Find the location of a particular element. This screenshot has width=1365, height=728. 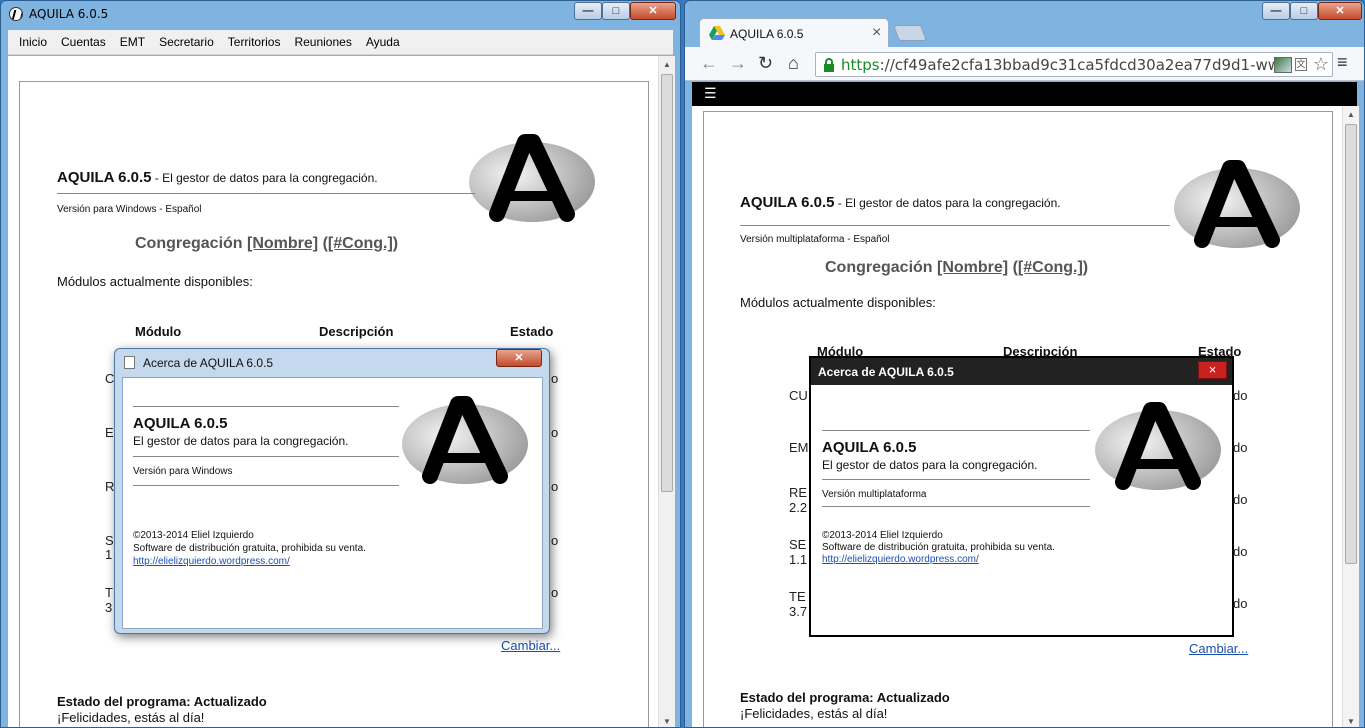

right-program-status: Estado del programa: Actualizado is located at coordinates (845, 697).